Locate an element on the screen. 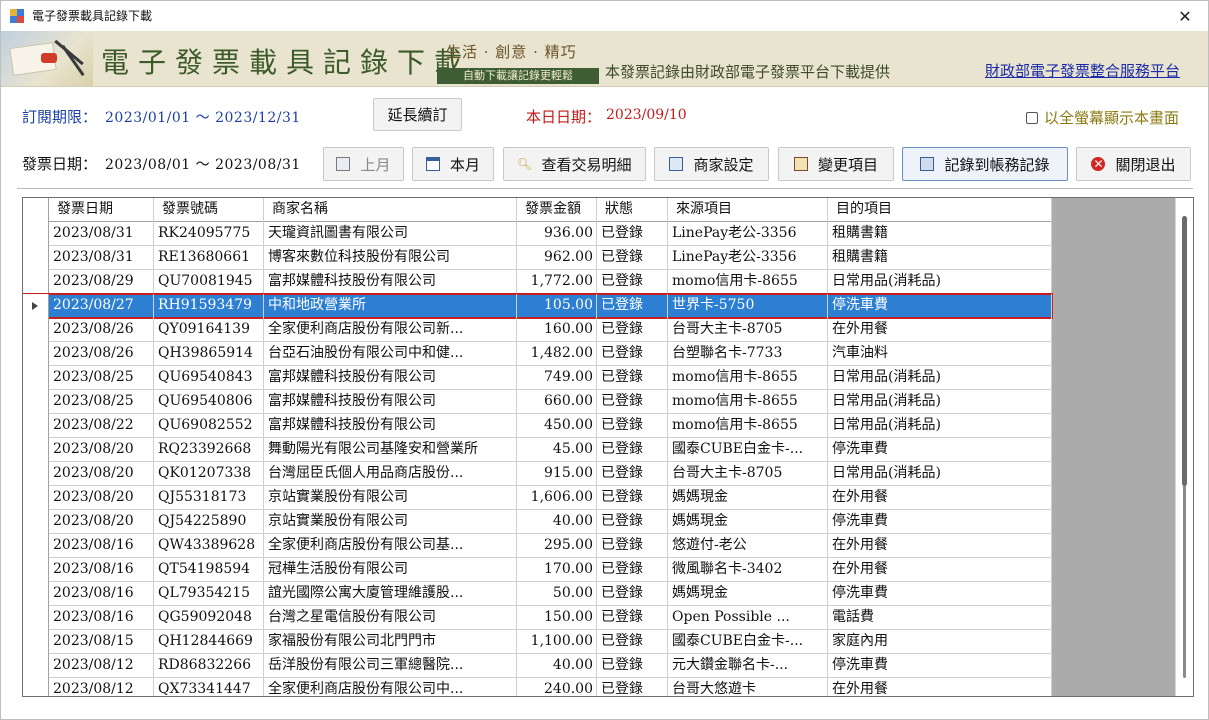 The height and width of the screenshot is (720, 1209). cell-amount: 962.00 is located at coordinates (557, 258).